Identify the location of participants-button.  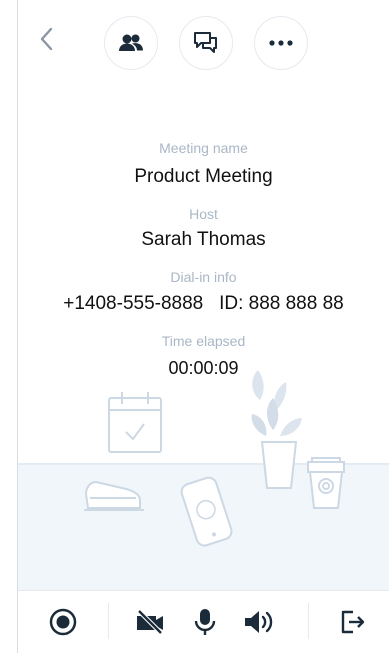
(131, 43).